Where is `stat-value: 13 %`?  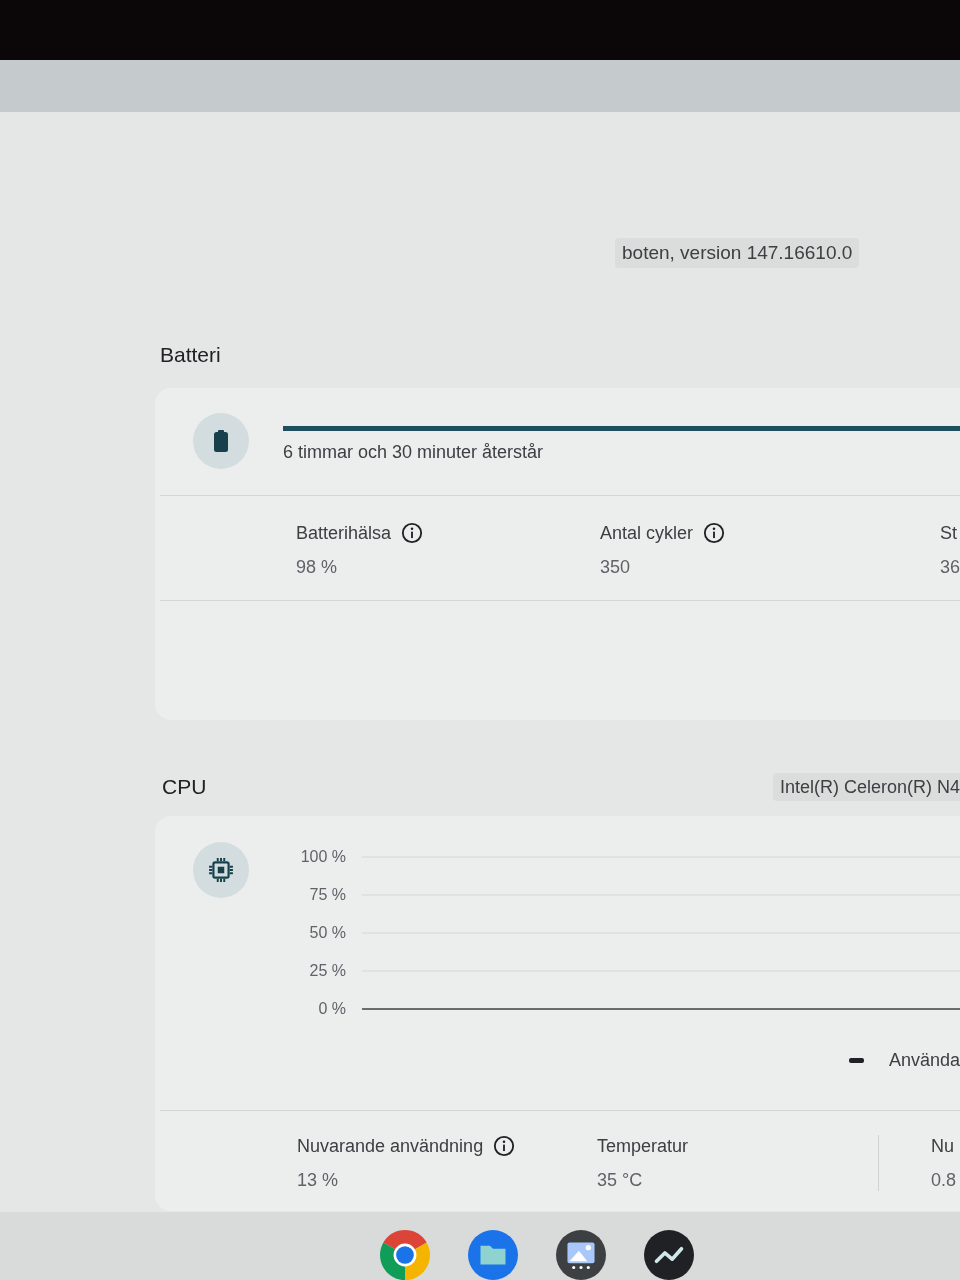
stat-value: 13 % is located at coordinates (318, 1180).